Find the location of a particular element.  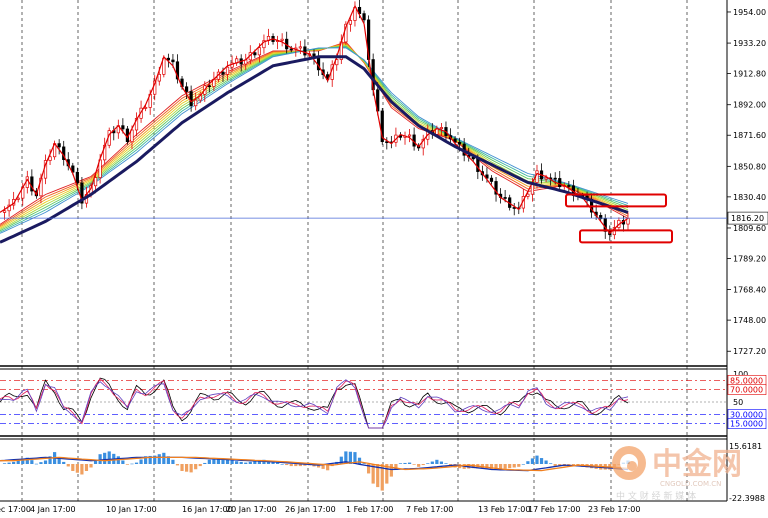

watermark-tagline: 中 文 财 经 新 媒 体 is located at coordinates (656, 496).